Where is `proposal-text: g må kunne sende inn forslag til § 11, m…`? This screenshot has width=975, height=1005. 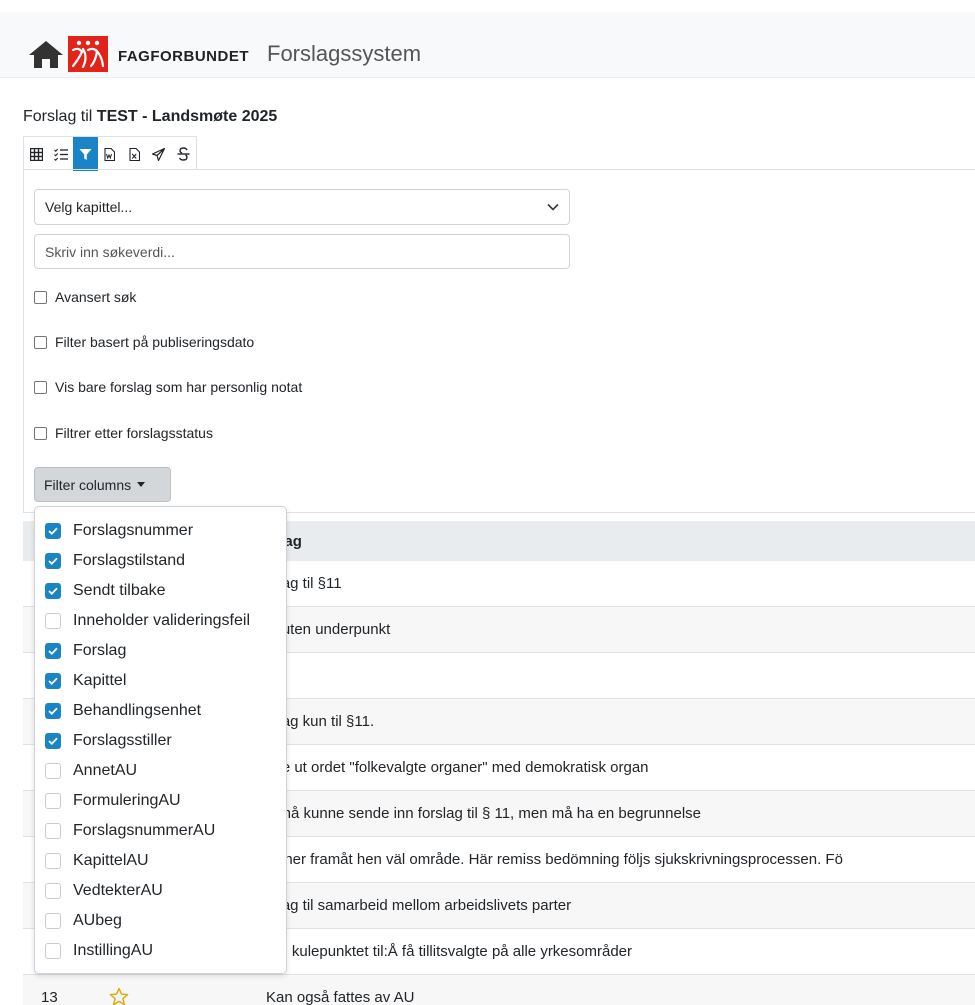 proposal-text: g må kunne sende inn forslag til § 11, m… is located at coordinates (483, 813).